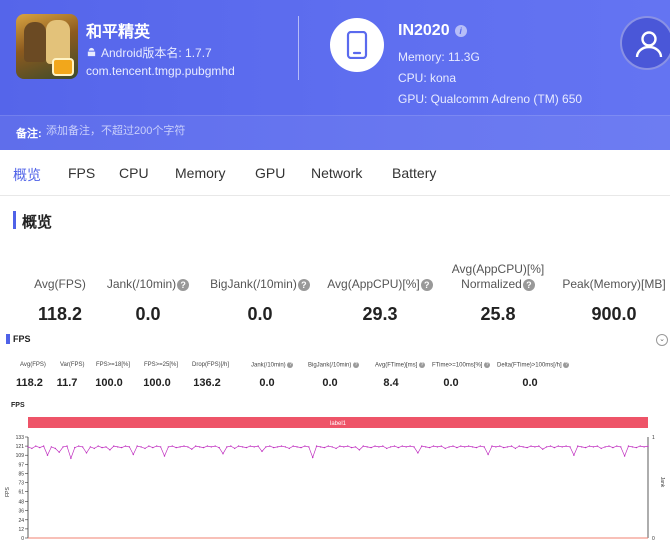 The height and width of the screenshot is (544, 670). I want to click on phone-icon, so click(357, 45).